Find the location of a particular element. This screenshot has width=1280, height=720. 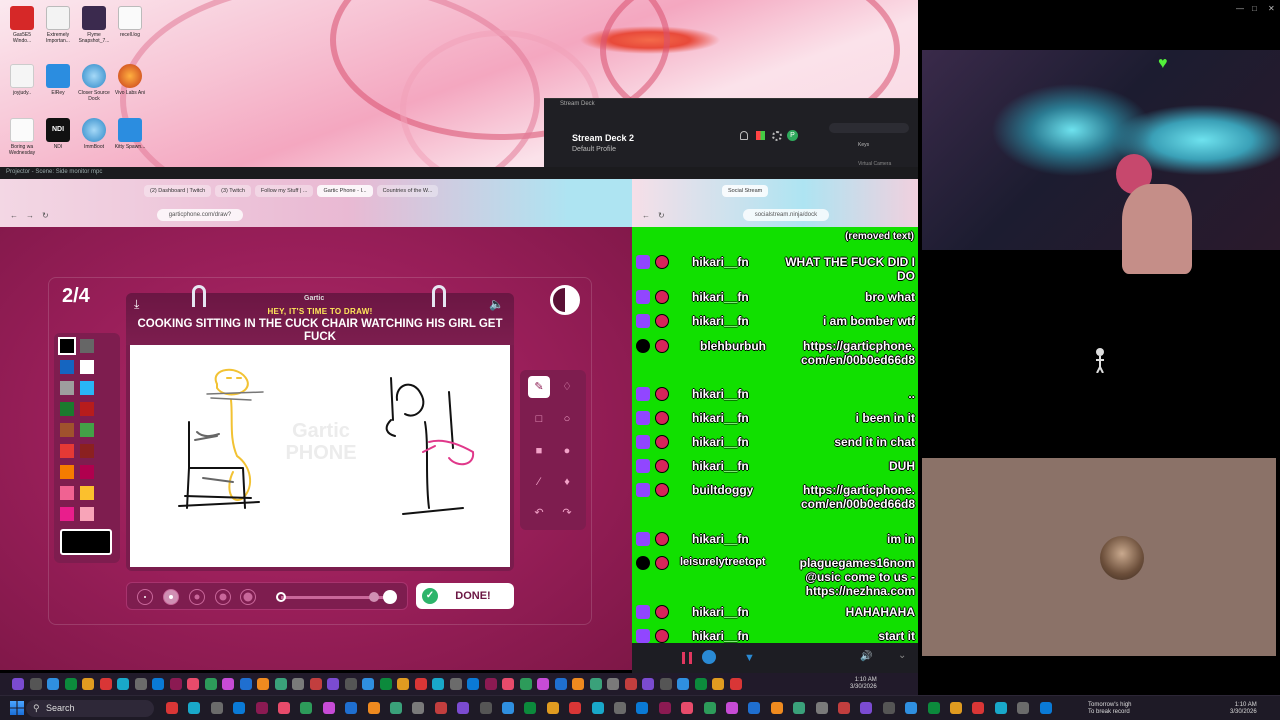

close-icon: ✕ is located at coordinates (1271, 8).